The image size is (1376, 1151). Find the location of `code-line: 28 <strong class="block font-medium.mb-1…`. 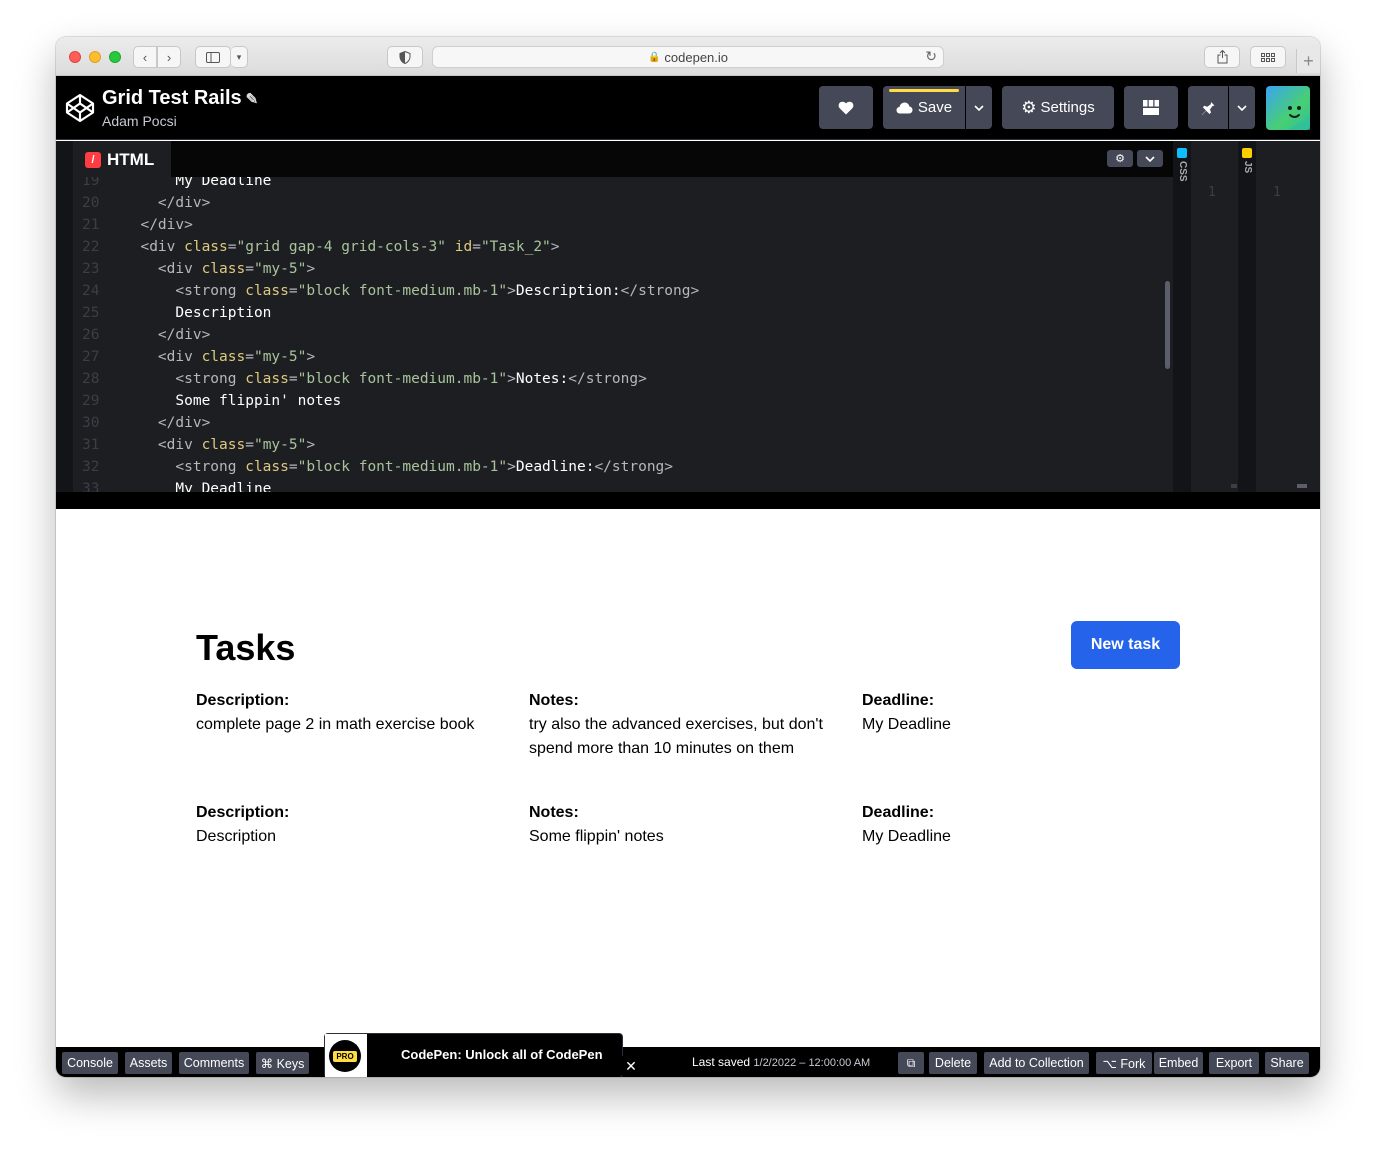

code-line: 28 <strong class="block font-medium.mb-1… is located at coordinates (360, 379).